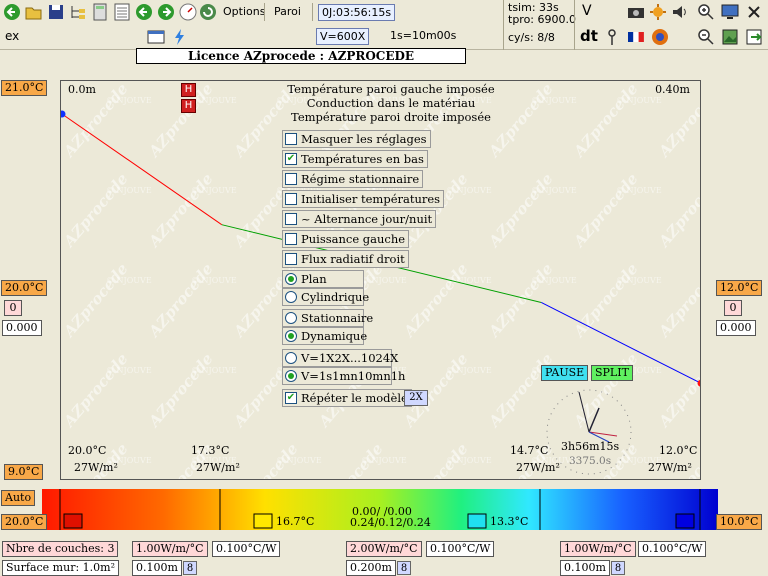  What do you see at coordinates (384, 549) in the screenshot?
I see `layer2-lambda: 2.00W/m/°C` at bounding box center [384, 549].